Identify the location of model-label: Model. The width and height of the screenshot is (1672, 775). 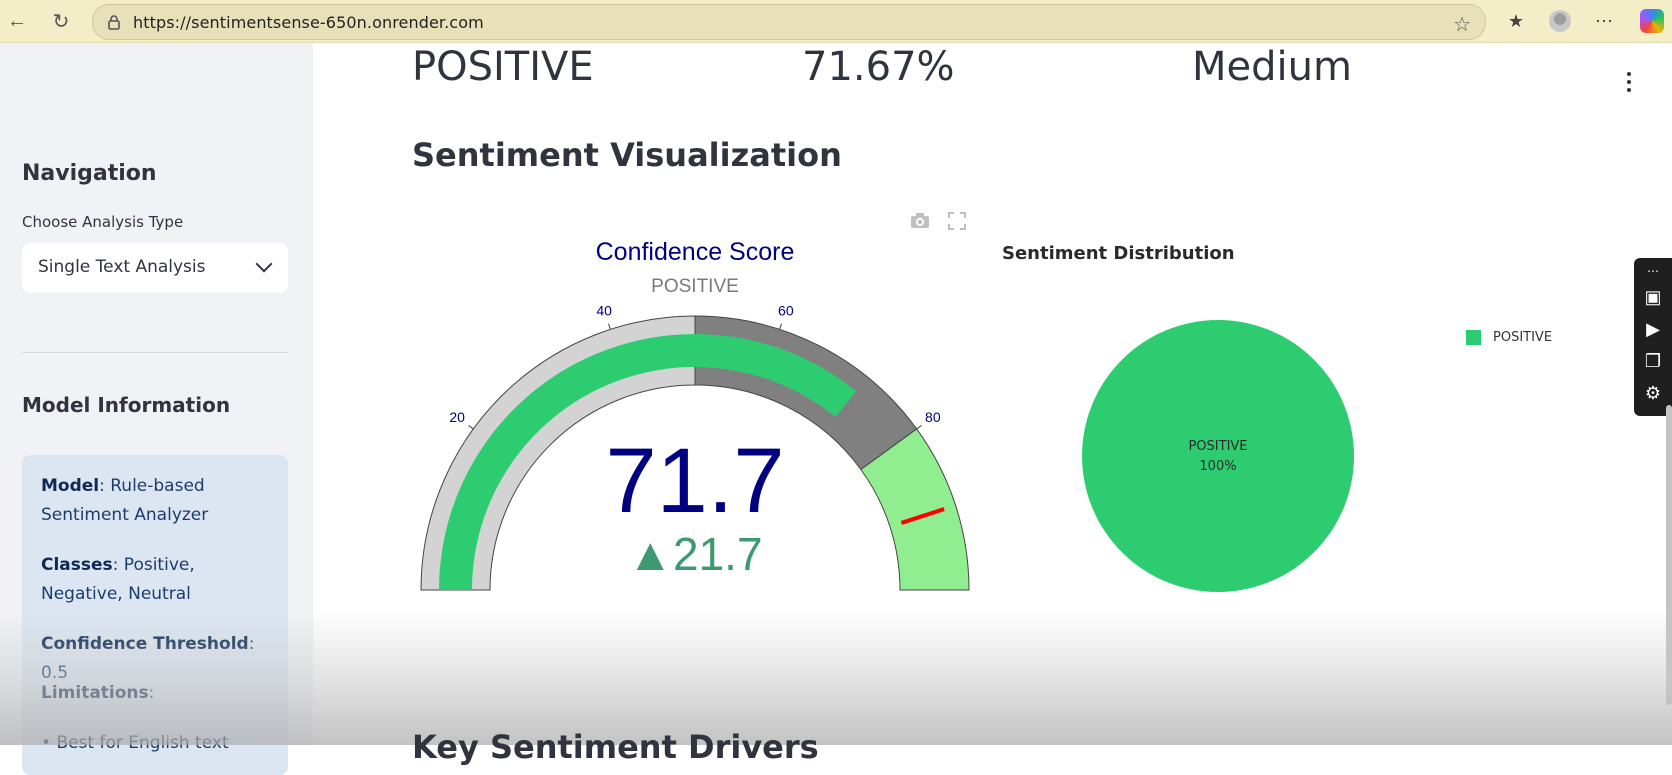
(70, 486).